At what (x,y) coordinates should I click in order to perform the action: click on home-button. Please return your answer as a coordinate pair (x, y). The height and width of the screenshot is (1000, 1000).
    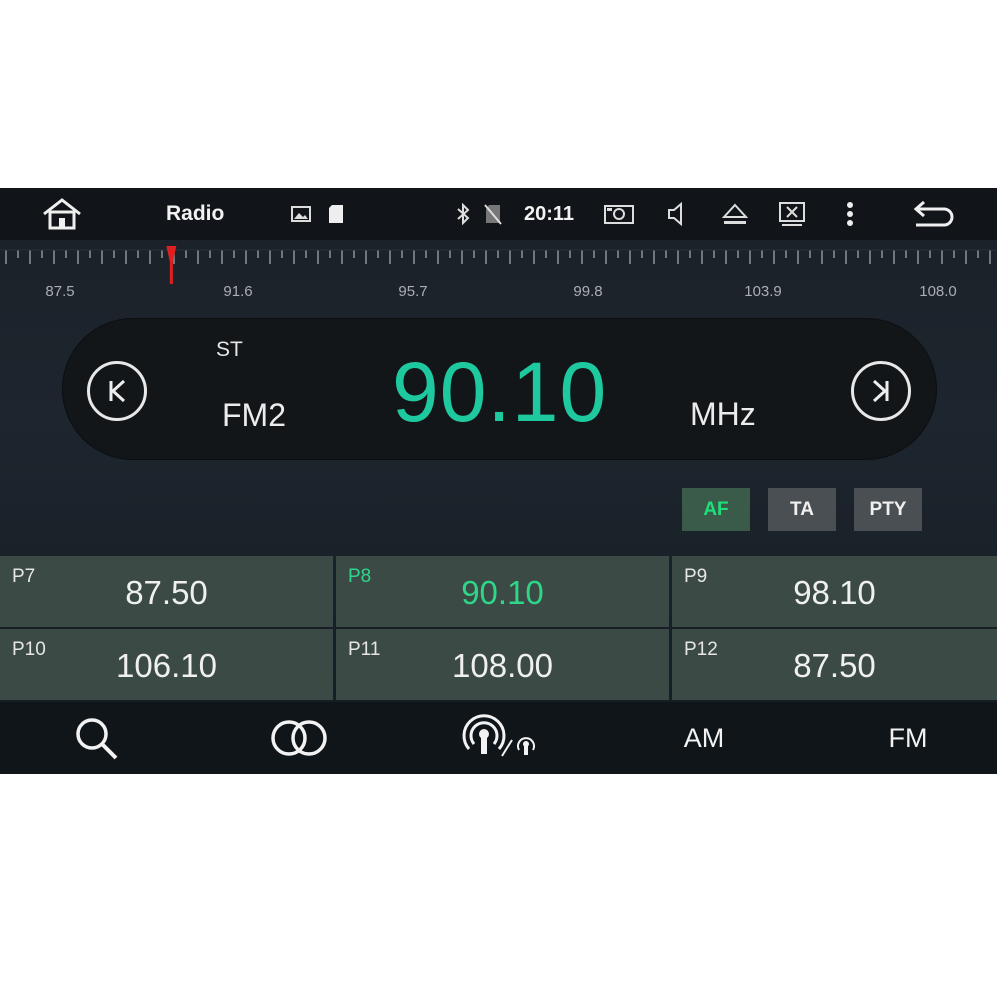
    Looking at the image, I should click on (62, 214).